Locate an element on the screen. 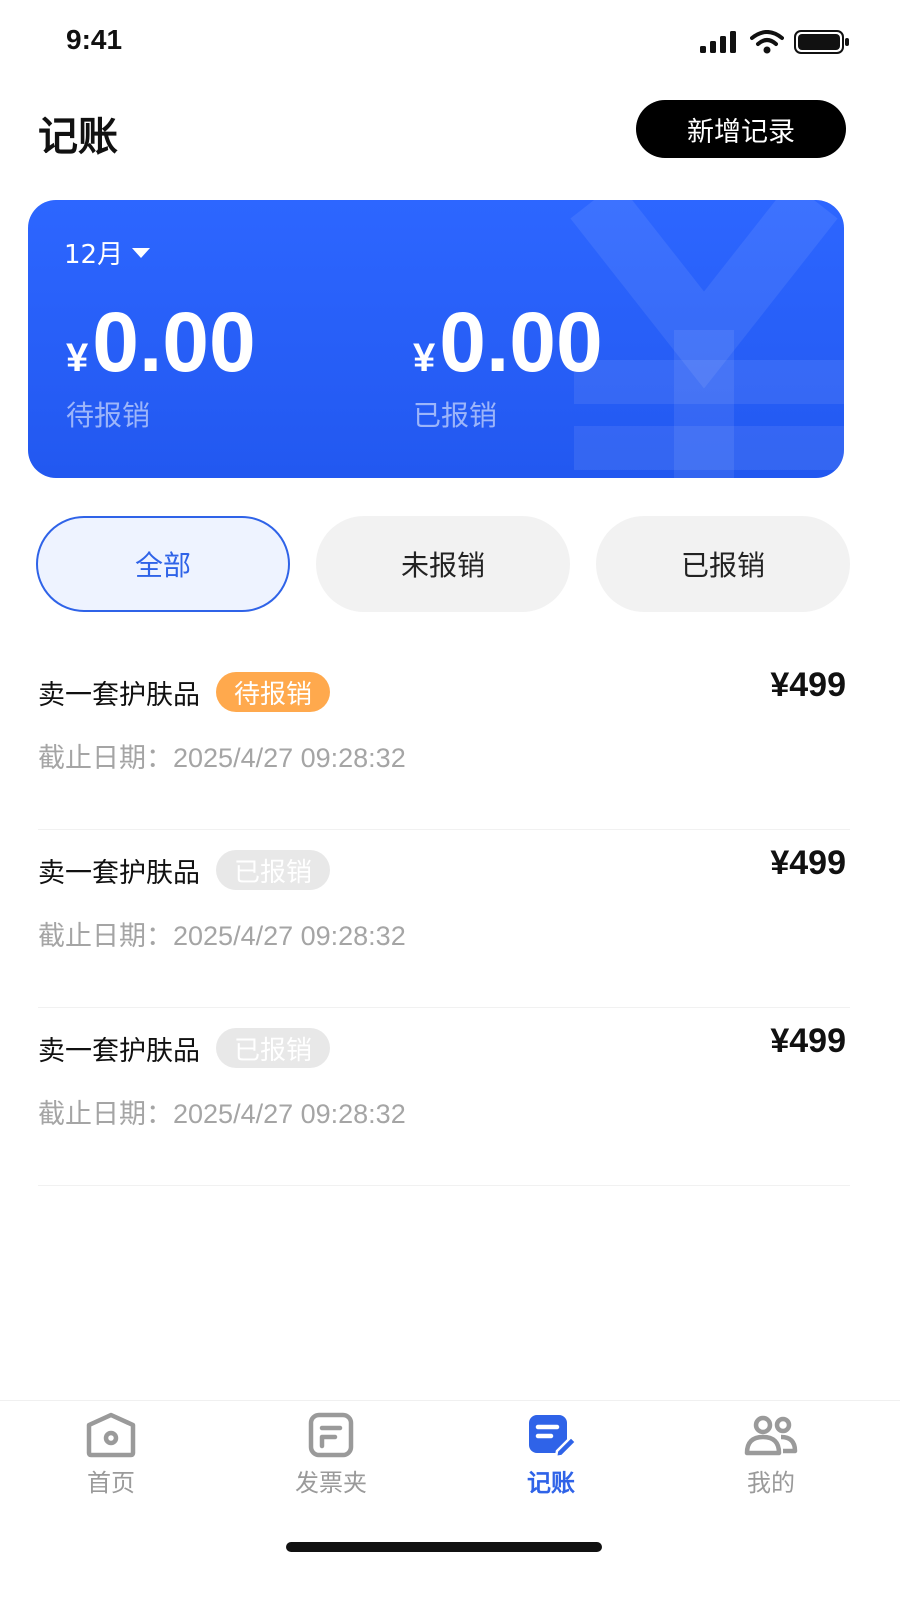 The height and width of the screenshot is (1600, 900). record-item: 卖一套护肤品 待报销 截止日期：2025/4/27 09:28:32 ¥499 is located at coordinates (444, 740).